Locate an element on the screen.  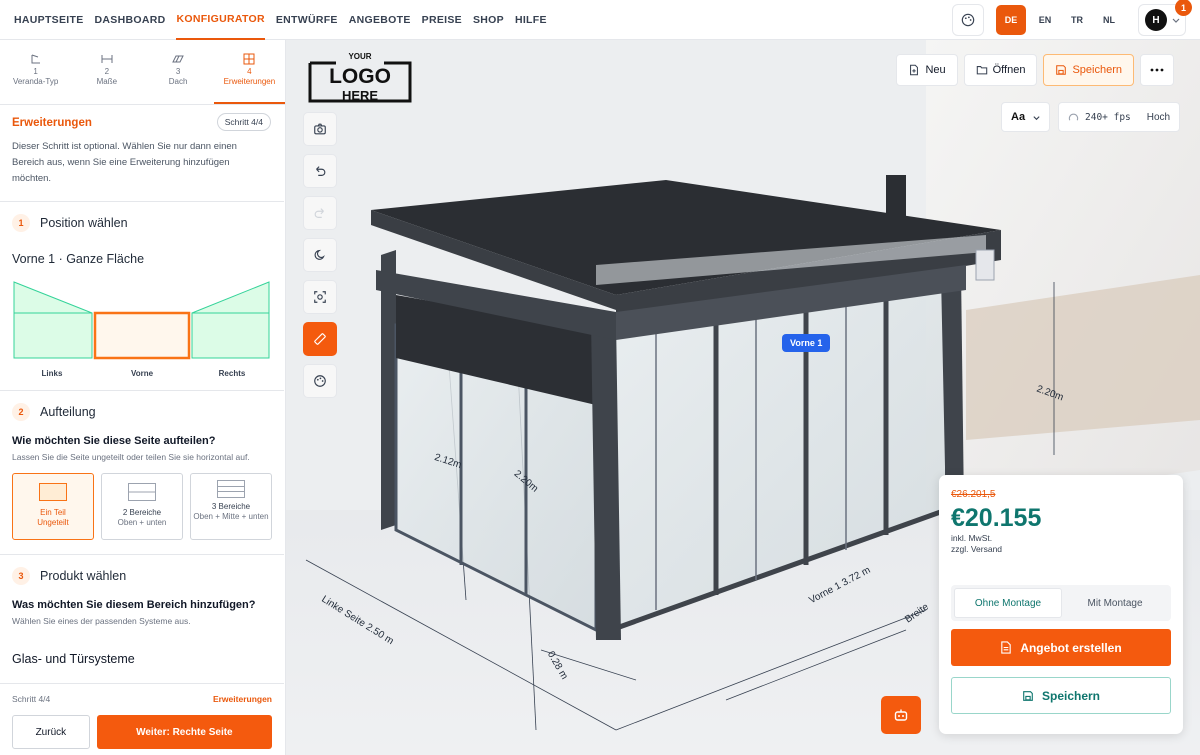
nav-konfigurator: KONFIGURATOR is located at coordinates (220, 20).